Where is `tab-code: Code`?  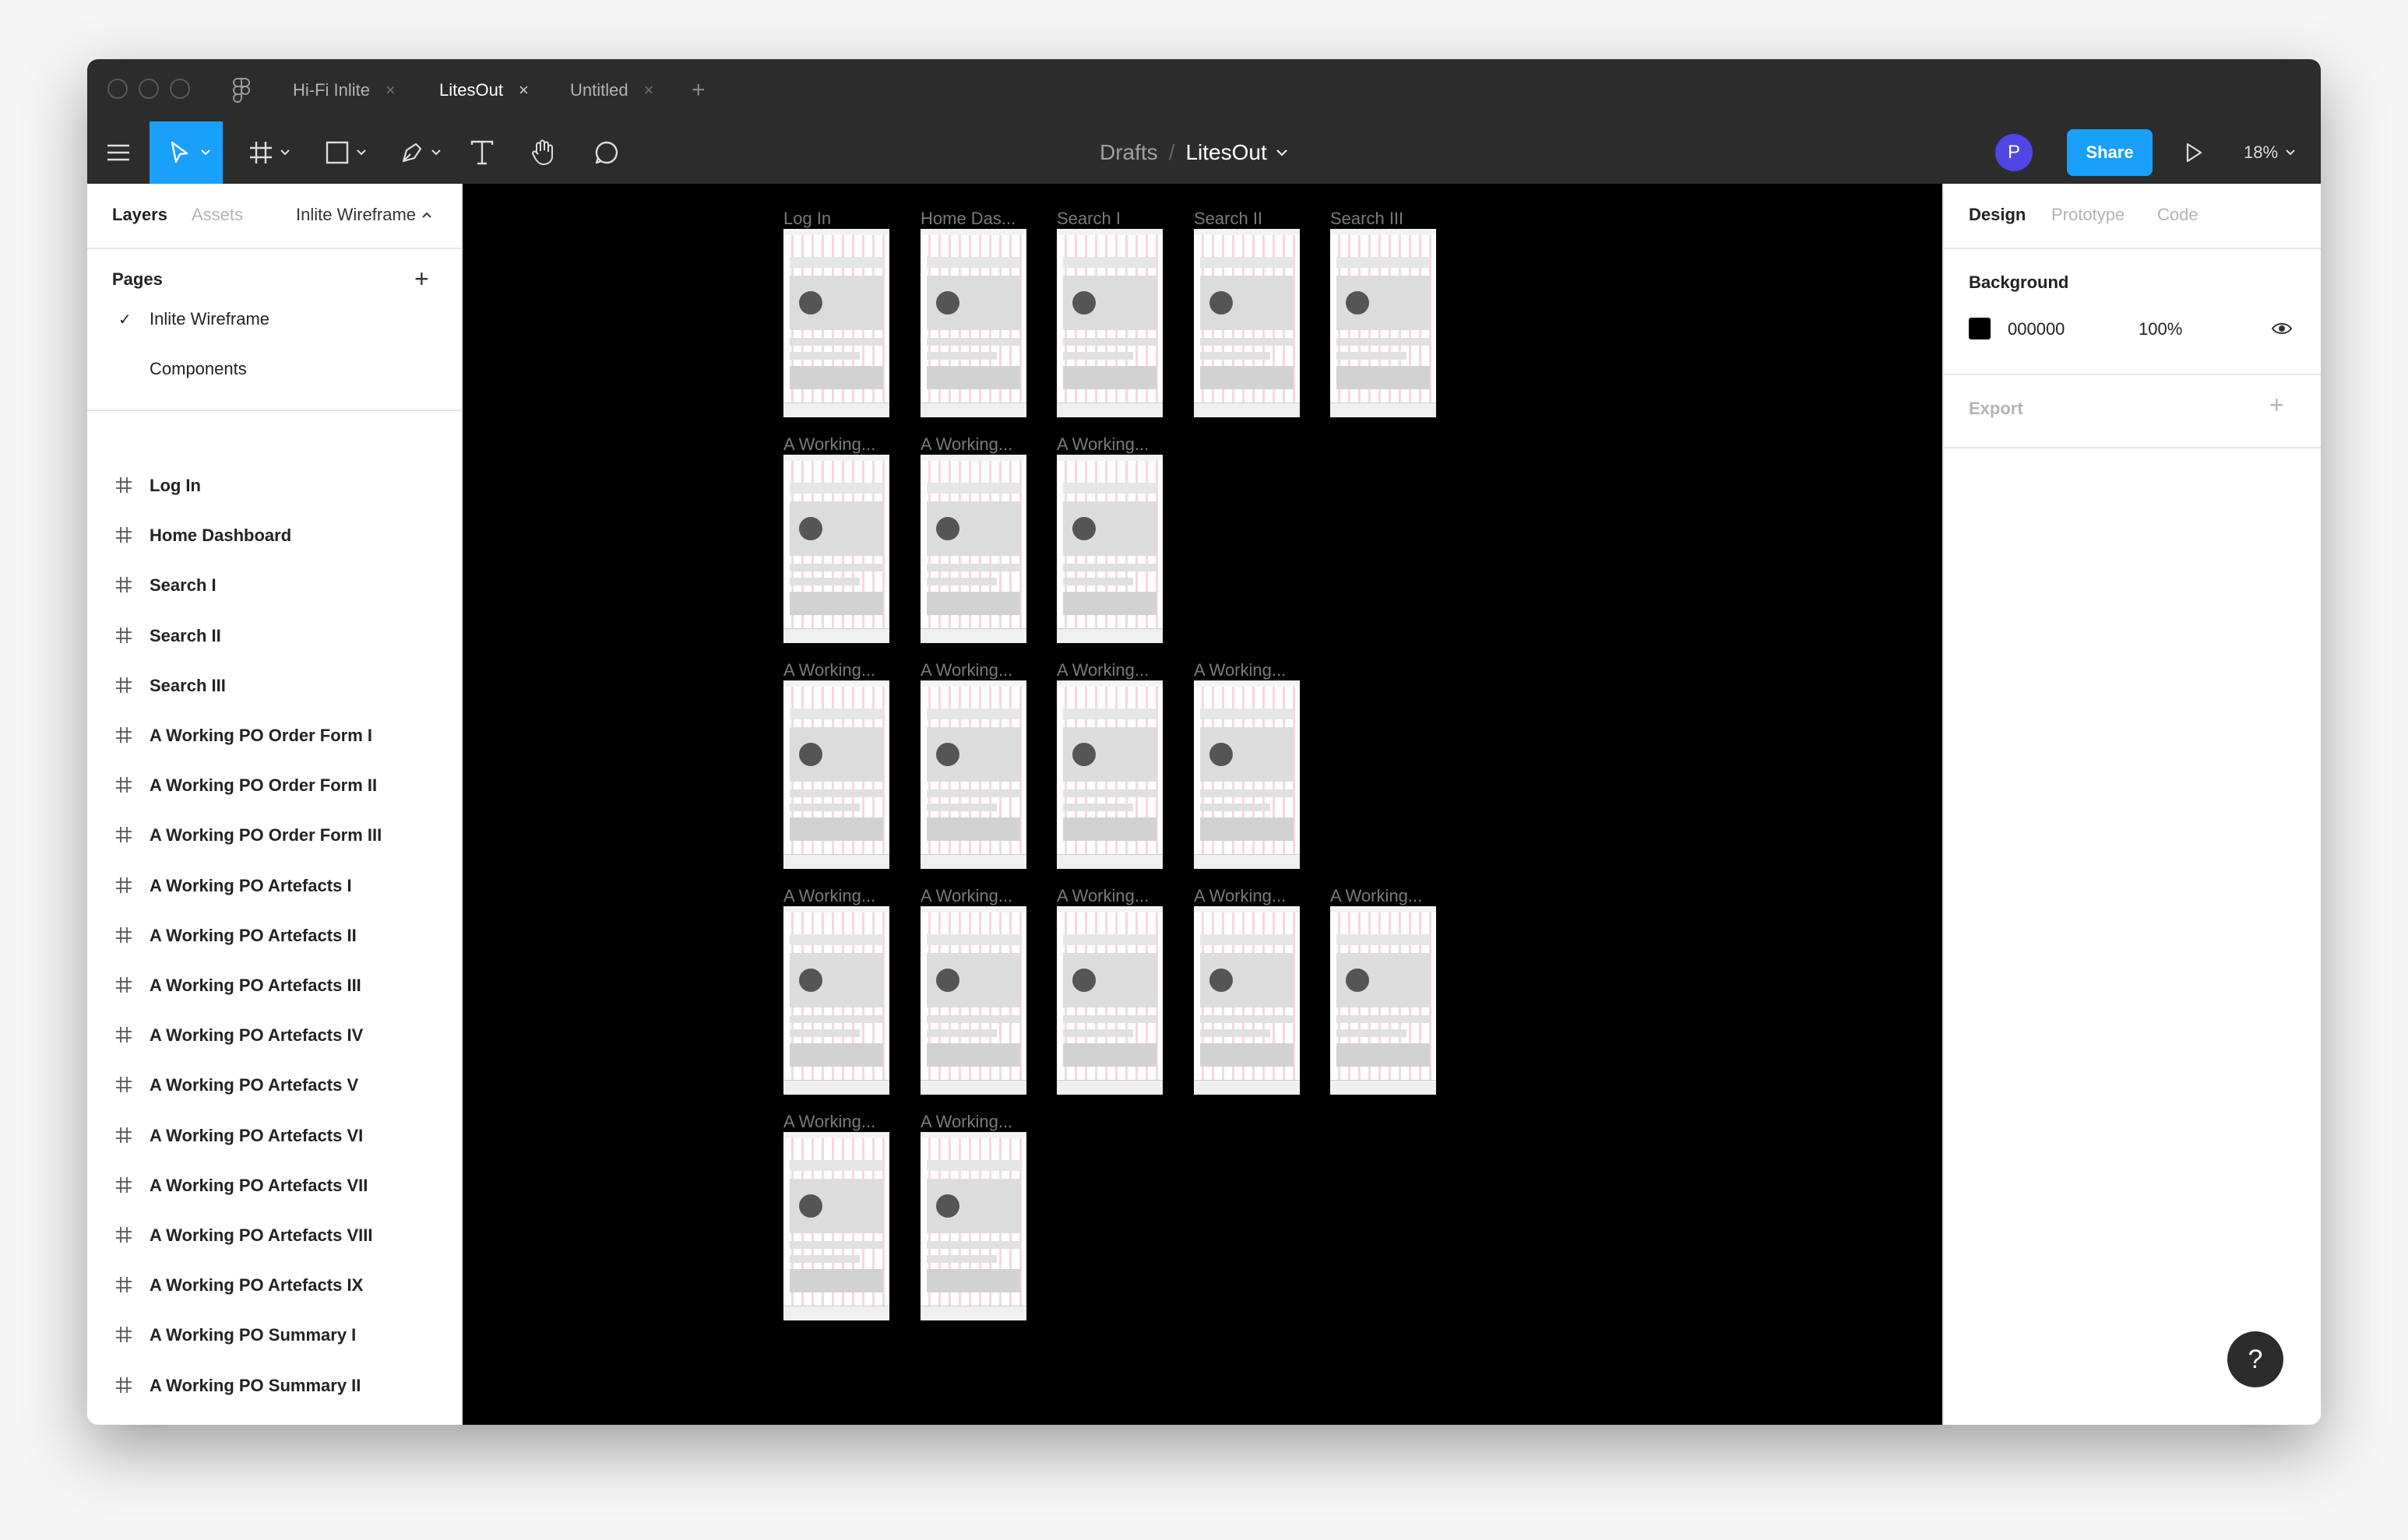
tab-code: Code is located at coordinates (2178, 215).